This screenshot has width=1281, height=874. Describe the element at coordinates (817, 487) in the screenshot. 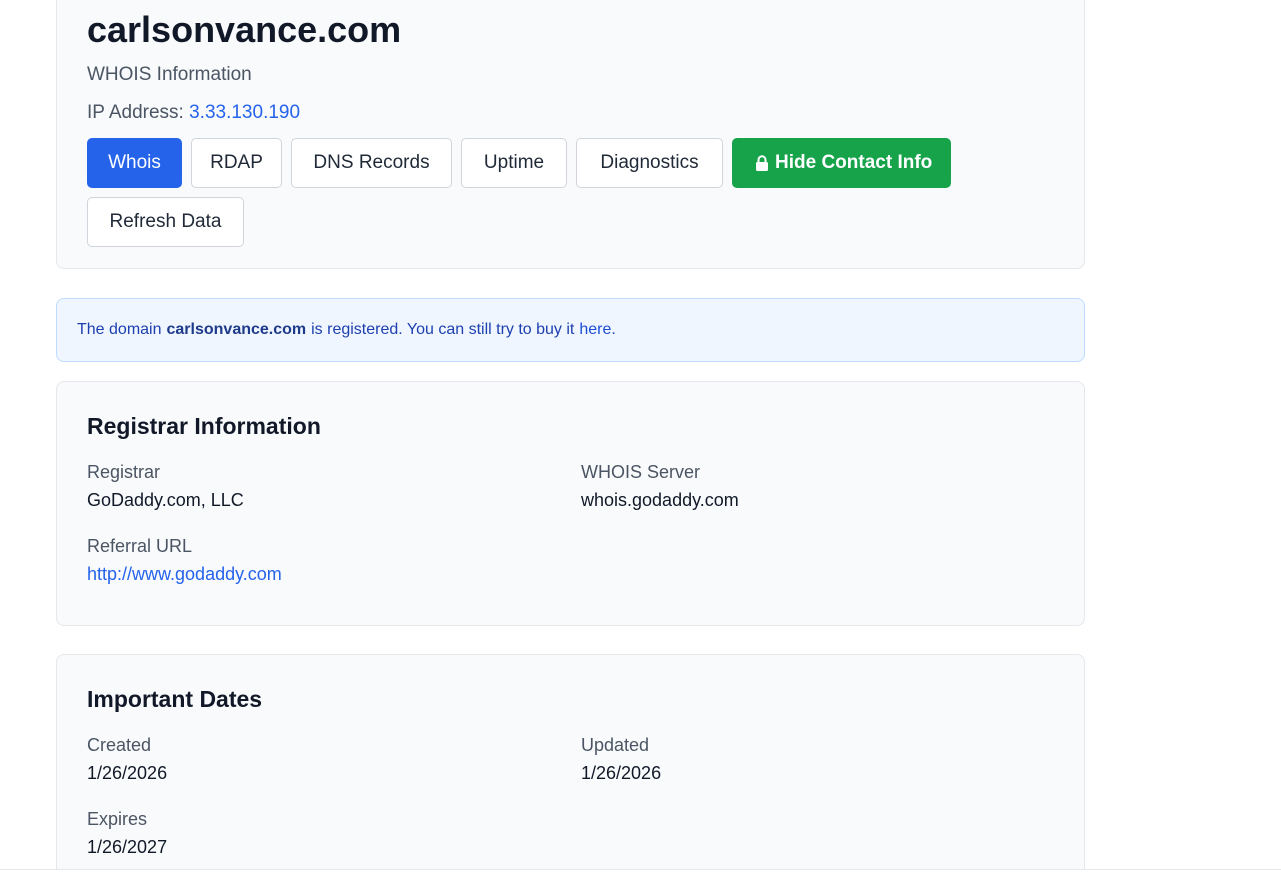

I see `whois-server-field: WHOIS Server whois.godaddy.com` at that location.